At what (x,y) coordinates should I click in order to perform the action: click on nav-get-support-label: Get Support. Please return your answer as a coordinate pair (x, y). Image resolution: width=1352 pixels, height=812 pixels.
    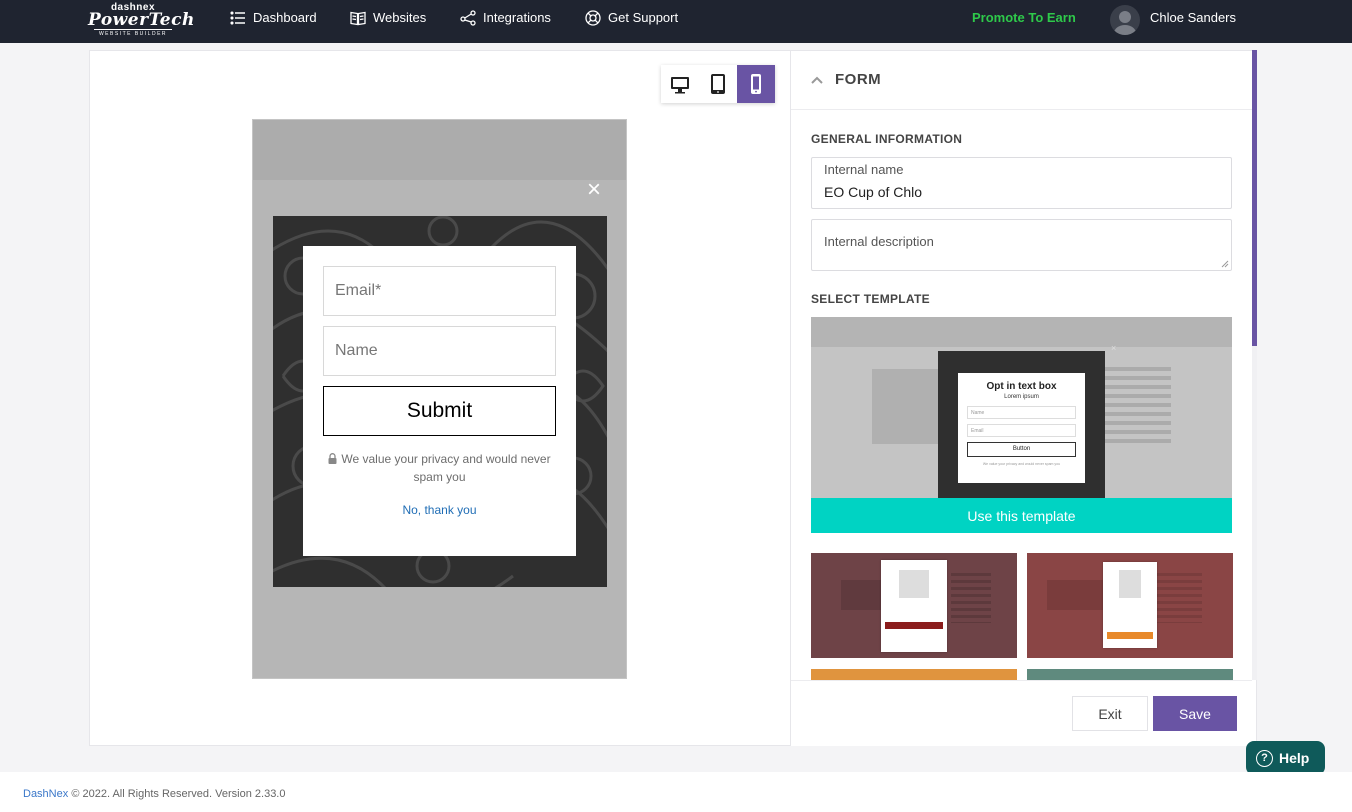
    Looking at the image, I should click on (643, 17).